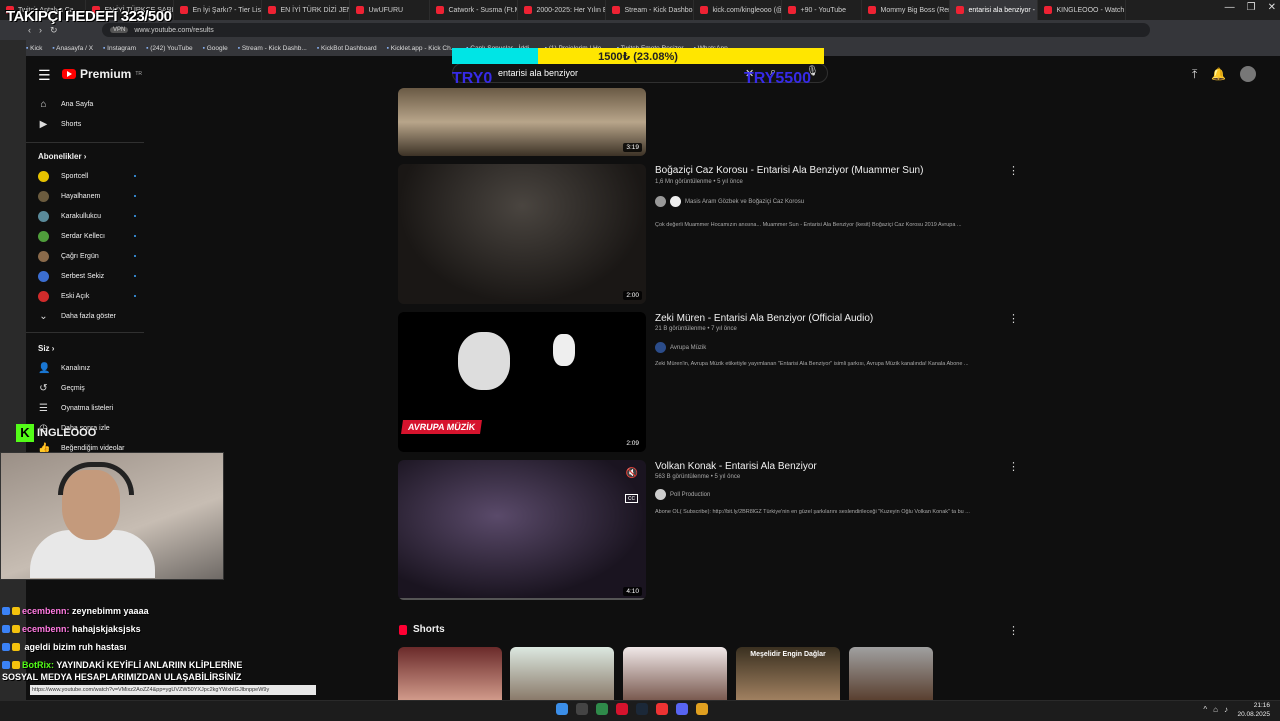  What do you see at coordinates (626, 30) in the screenshot?
I see `url-field: VPN www.youtube.com/results` at bounding box center [626, 30].